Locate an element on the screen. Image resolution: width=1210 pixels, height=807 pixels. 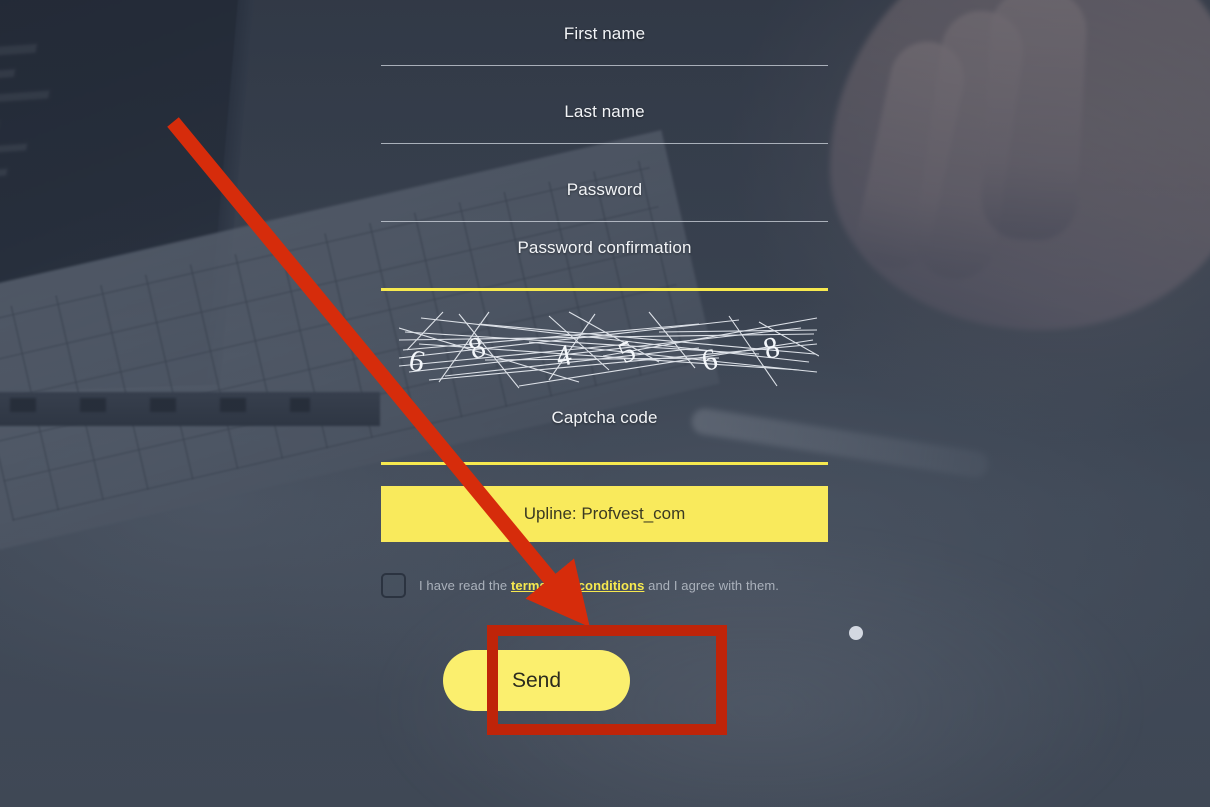
terms-suffix: and I agree with them. is located at coordinates (711, 585).